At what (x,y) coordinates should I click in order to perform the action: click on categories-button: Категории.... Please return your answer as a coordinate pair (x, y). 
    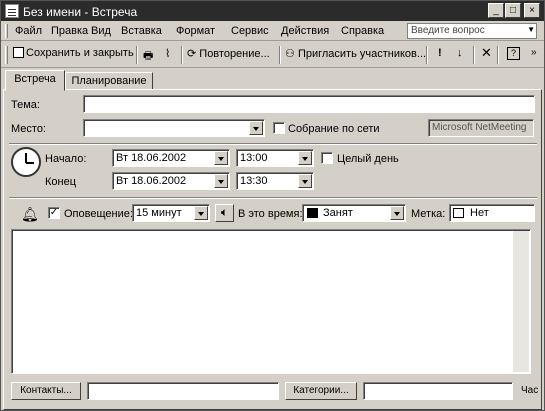
    Looking at the image, I should click on (321, 391).